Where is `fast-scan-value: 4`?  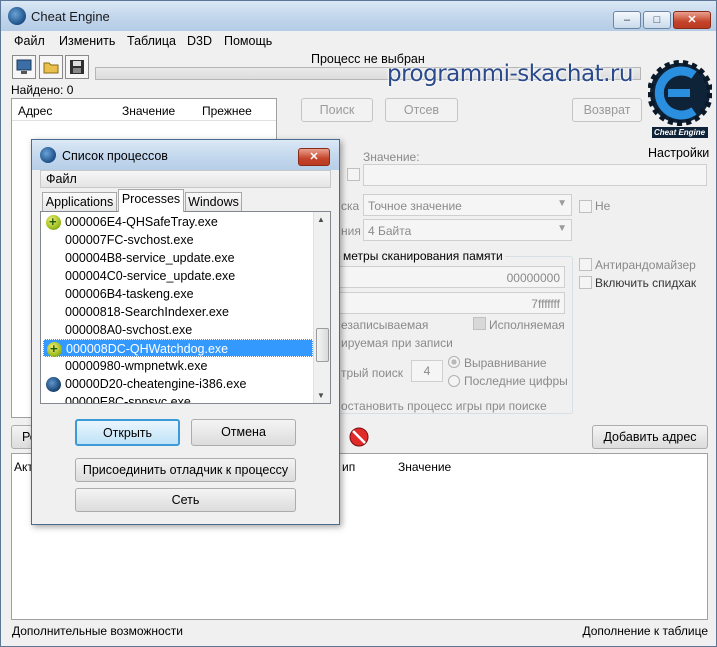
fast-scan-value: 4 is located at coordinates (427, 371).